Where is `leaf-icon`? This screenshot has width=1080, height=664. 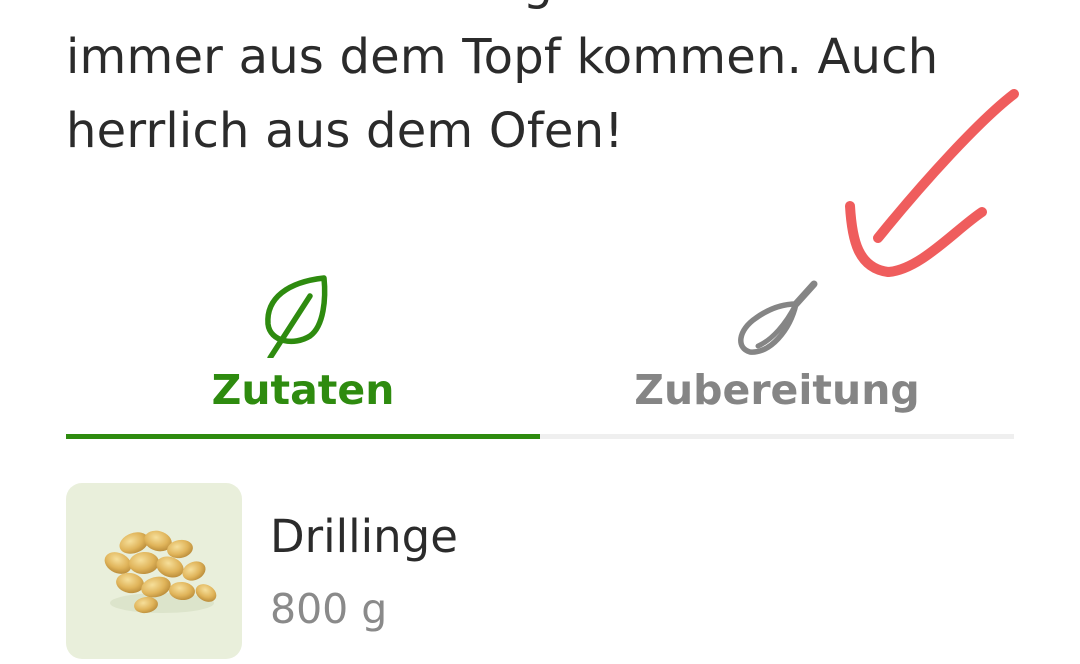 leaf-icon is located at coordinates (296, 316).